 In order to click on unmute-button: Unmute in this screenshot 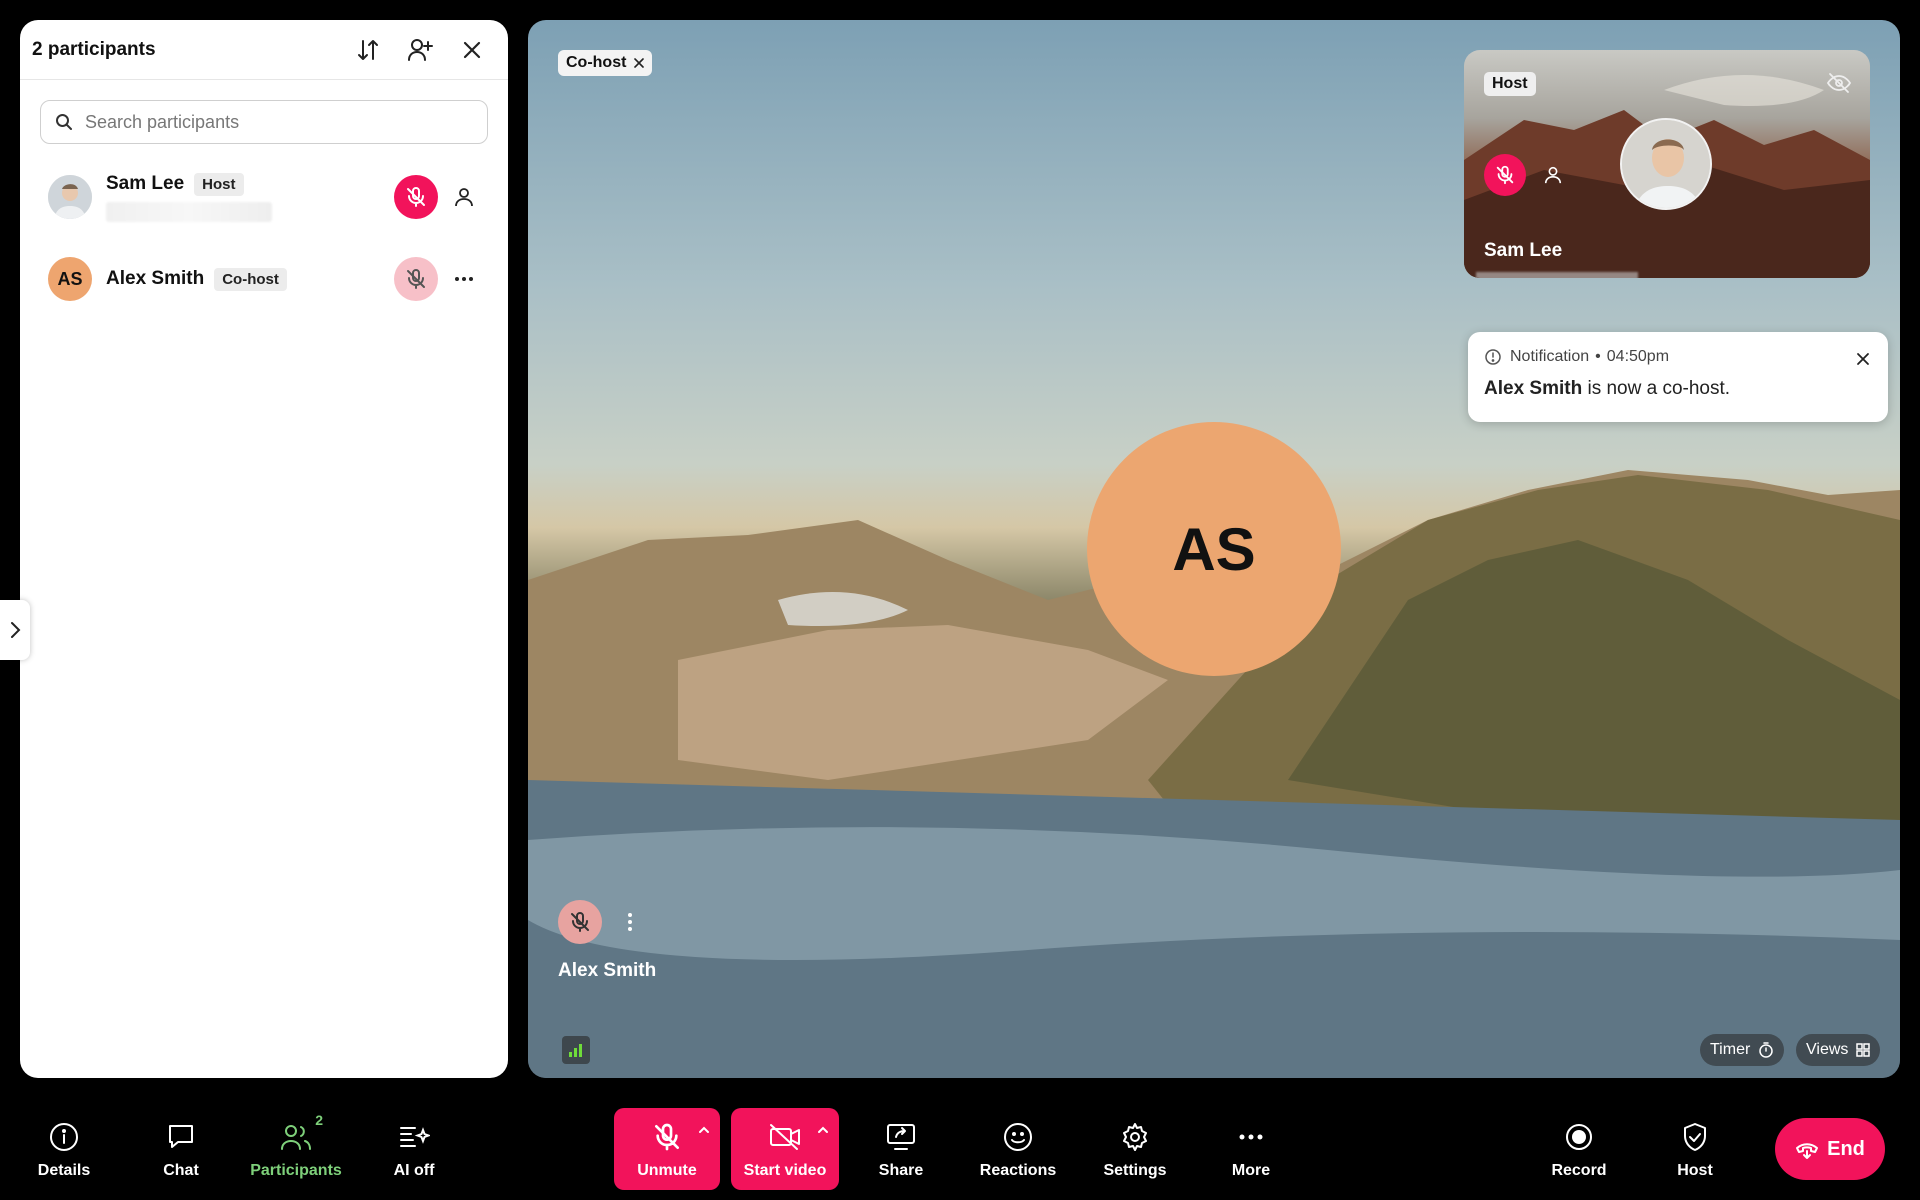, I will do `click(667, 1149)`.